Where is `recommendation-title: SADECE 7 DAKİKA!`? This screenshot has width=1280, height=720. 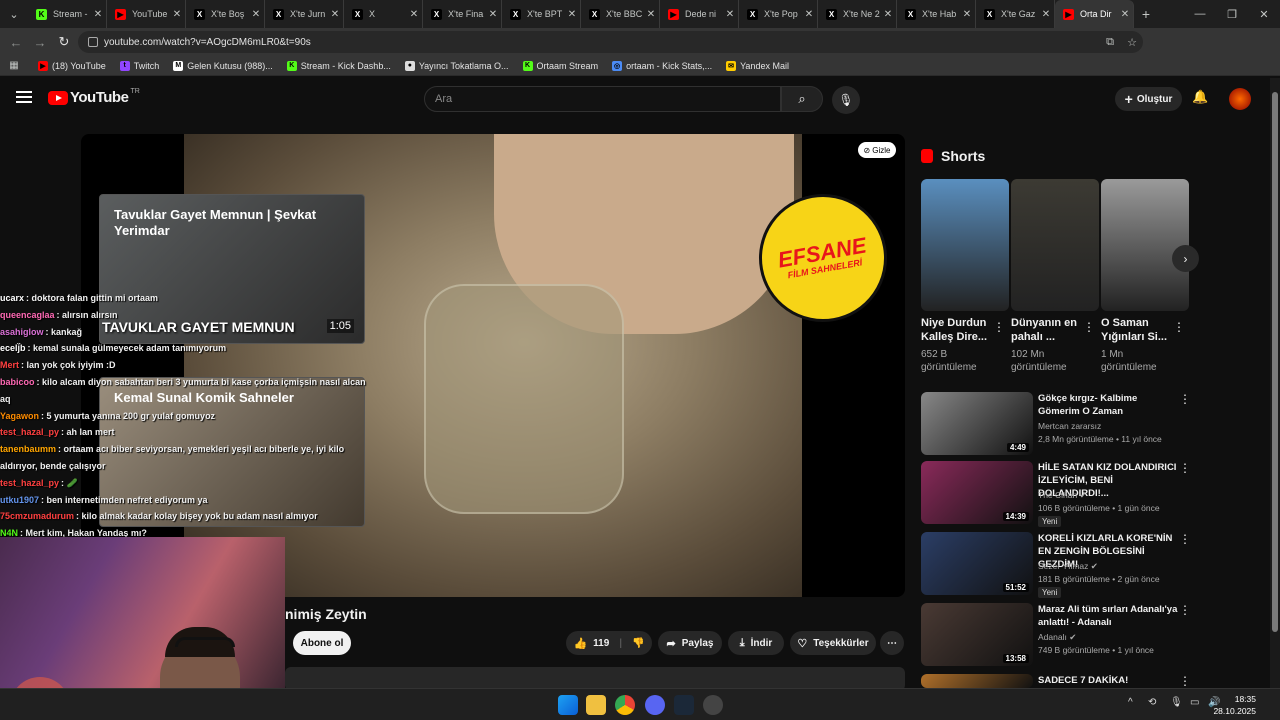
recommendation-title: SADECE 7 DAKİKA! is located at coordinates (1108, 680).